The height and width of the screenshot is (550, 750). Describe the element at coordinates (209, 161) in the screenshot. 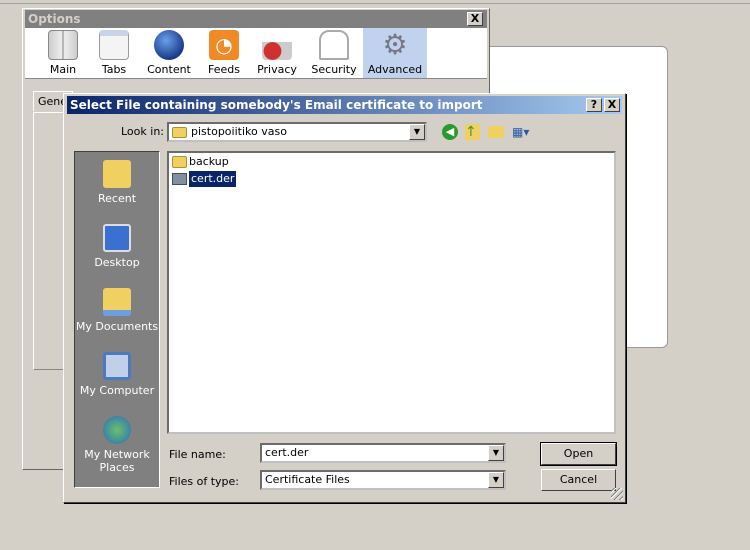

I see `file-name: backup` at that location.